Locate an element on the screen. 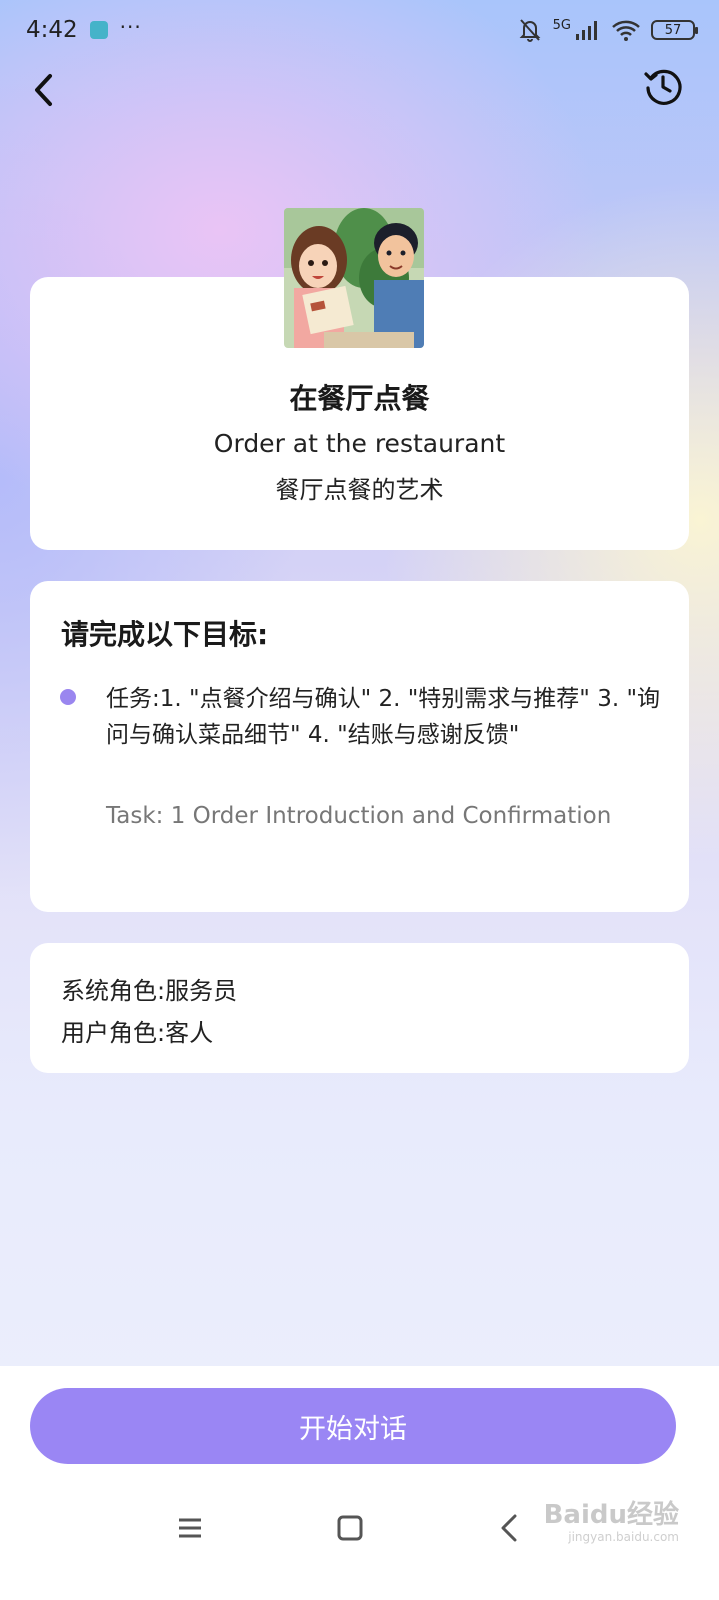 This screenshot has width=719, height=1600. start-conversation-button: 开始对话 is located at coordinates (353, 1426).